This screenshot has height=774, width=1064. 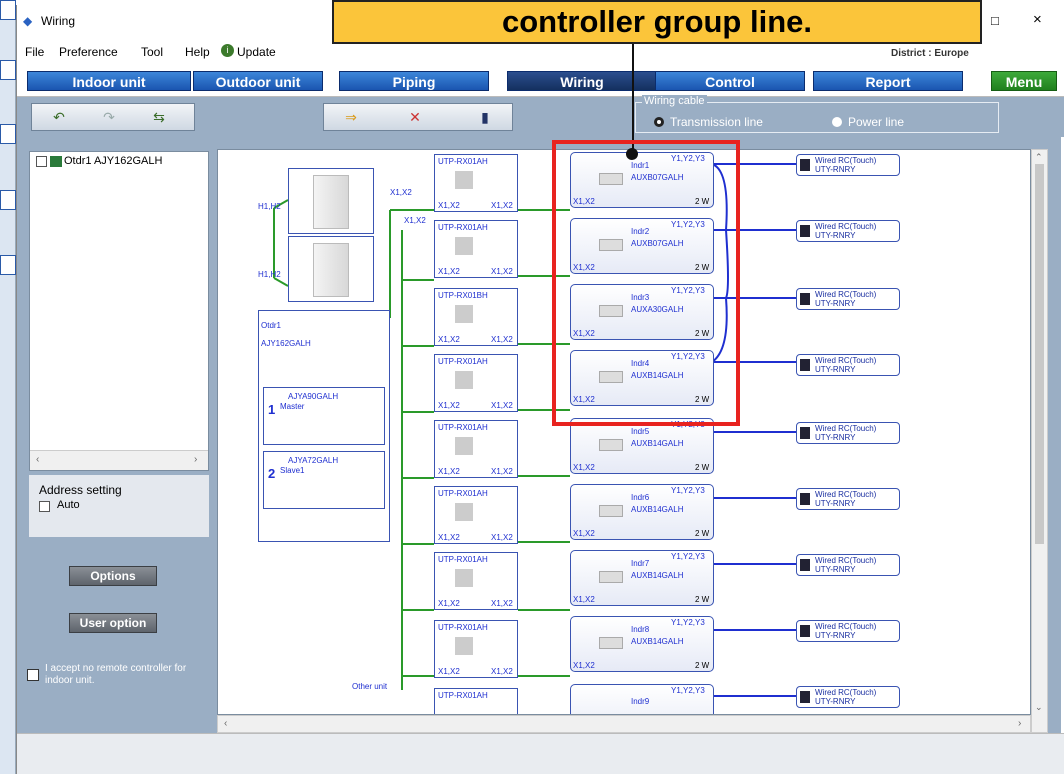 I want to click on callout-banner: controller group line., so click(x=657, y=22).